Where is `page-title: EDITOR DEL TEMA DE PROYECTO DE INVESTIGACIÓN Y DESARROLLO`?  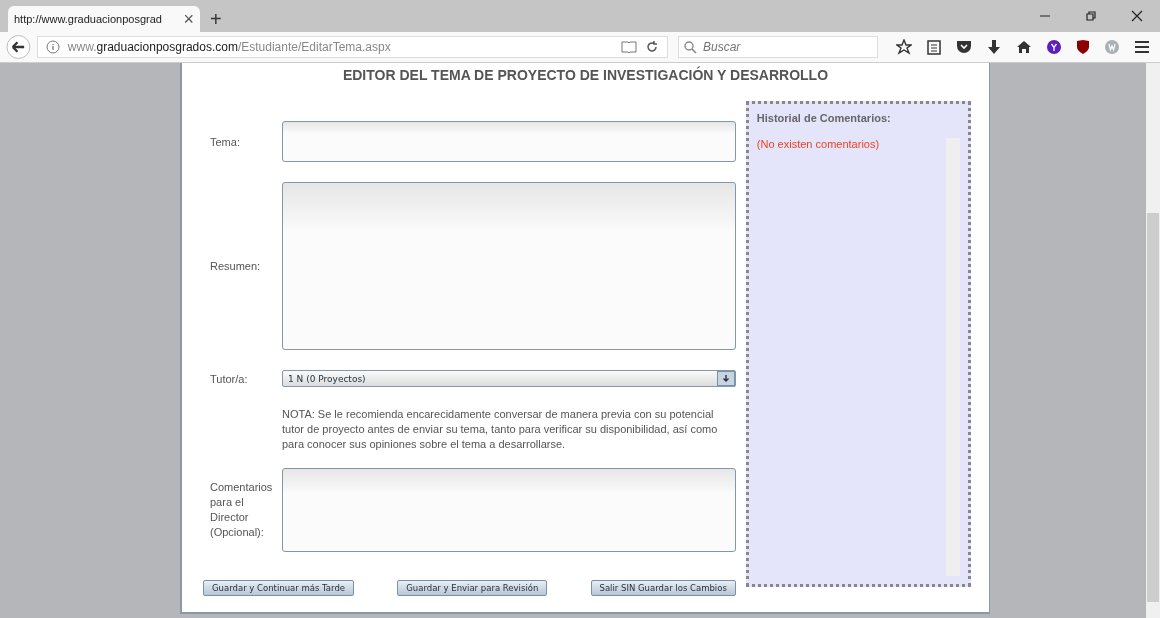 page-title: EDITOR DEL TEMA DE PROYECTO DE INVESTIGACIÓN Y DESARROLLO is located at coordinates (585, 76).